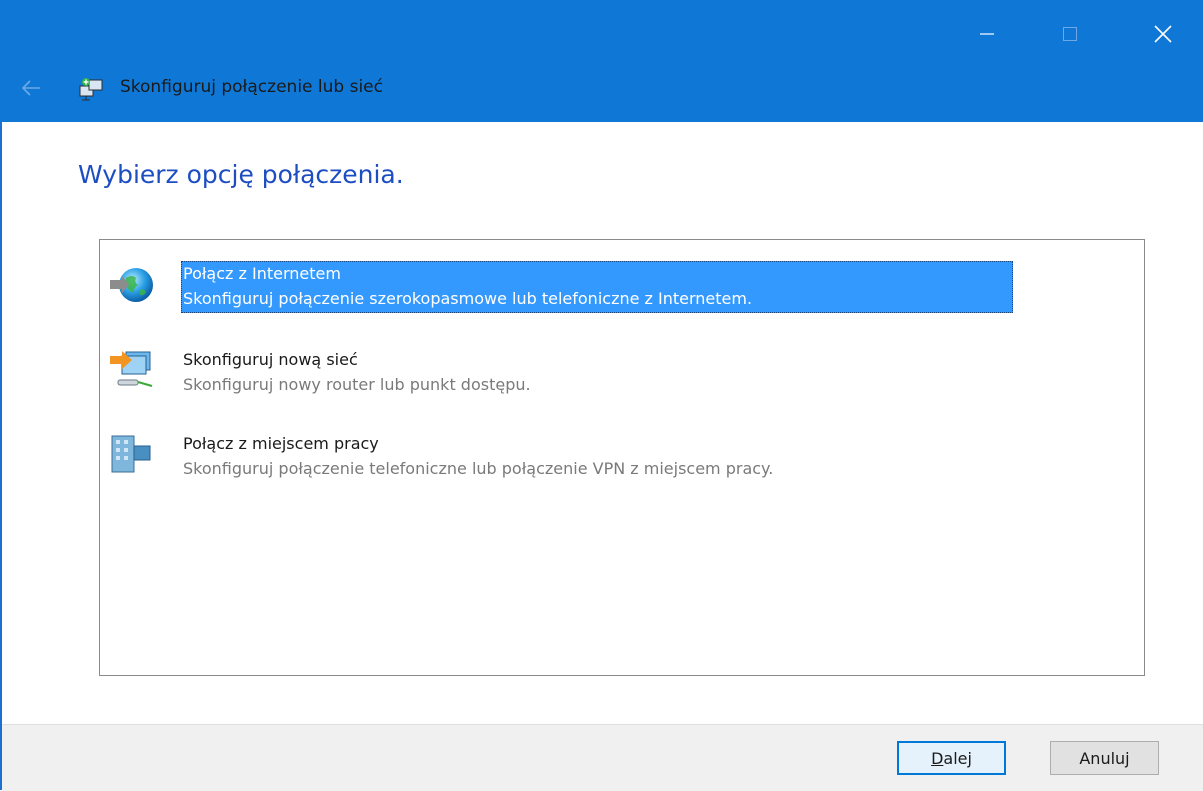 The width and height of the screenshot is (1203, 791). I want to click on minimize-button, so click(987, 34).